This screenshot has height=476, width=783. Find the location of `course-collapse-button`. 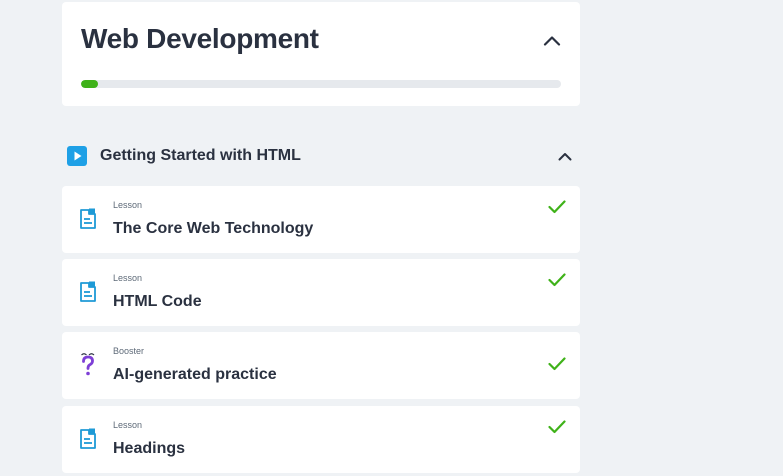

course-collapse-button is located at coordinates (552, 40).